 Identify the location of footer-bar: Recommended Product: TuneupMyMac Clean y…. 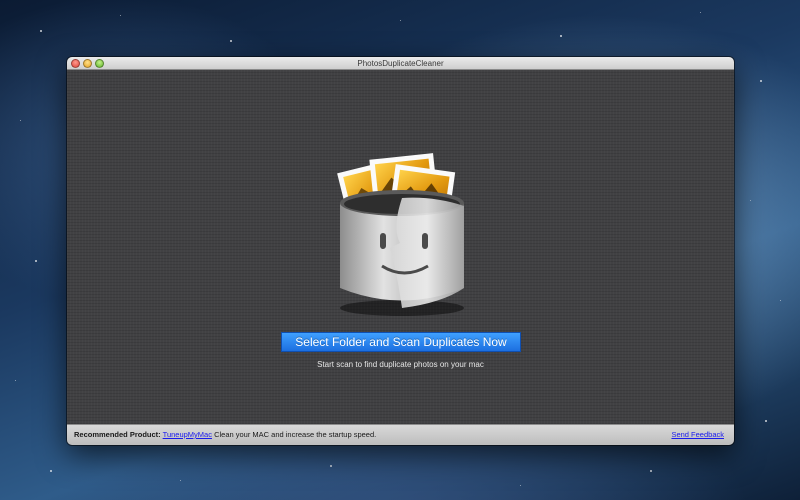
(400, 434).